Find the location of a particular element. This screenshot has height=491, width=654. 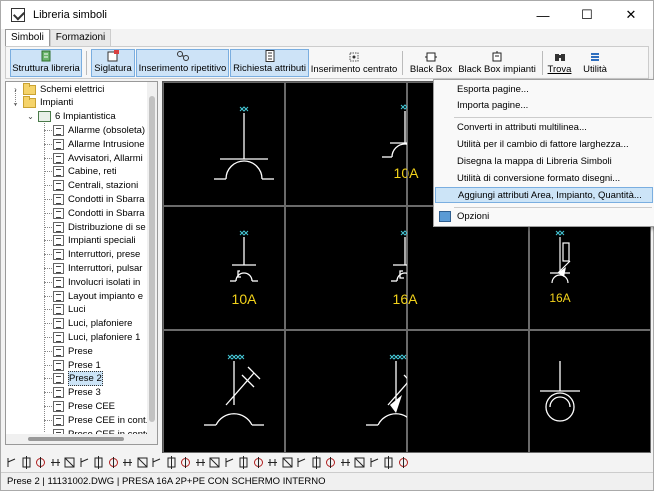

menu-item-opzioni: Opzioni is located at coordinates (544, 217).